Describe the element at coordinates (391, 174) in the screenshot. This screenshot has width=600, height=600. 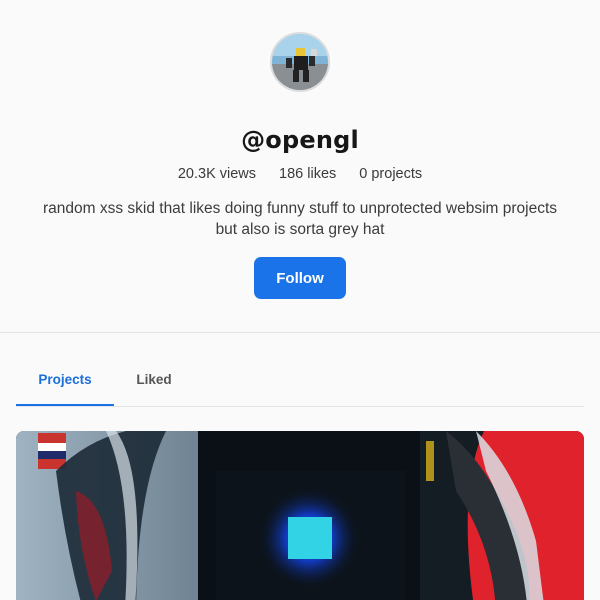
I see `projects-count: 0 projects` at that location.